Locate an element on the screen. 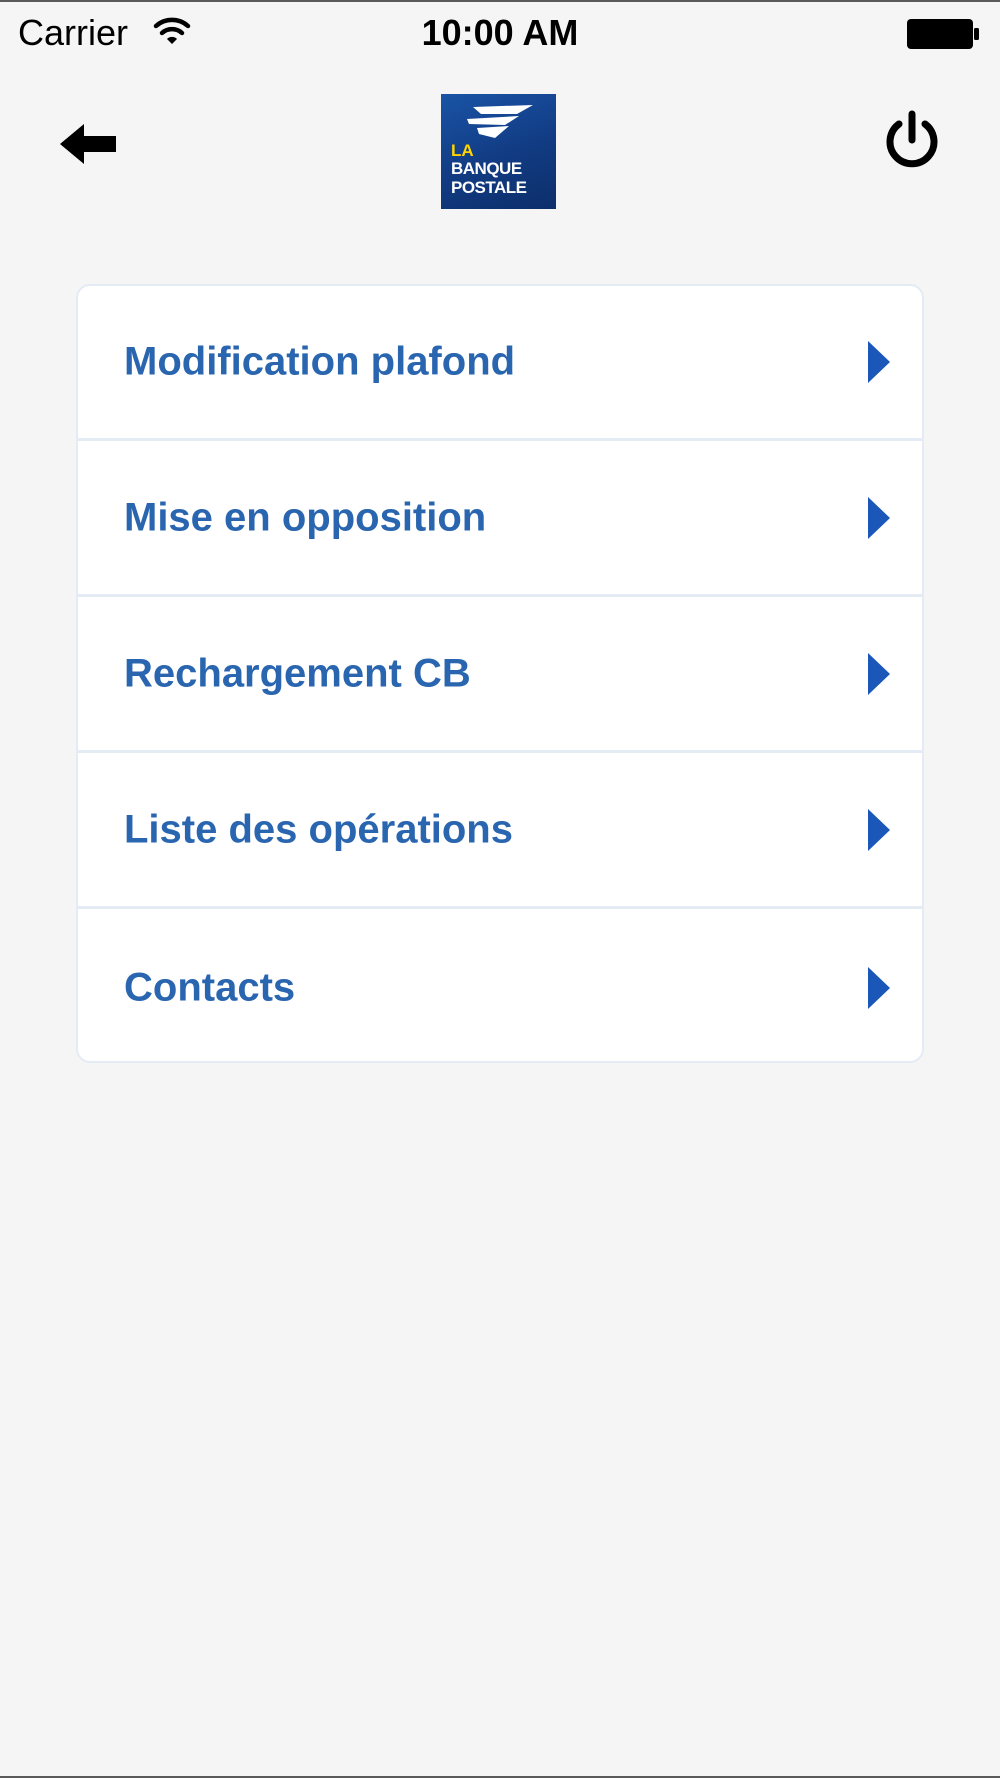  la-banque-postale-logo: LA BANQUE POSTALE is located at coordinates (498, 151).